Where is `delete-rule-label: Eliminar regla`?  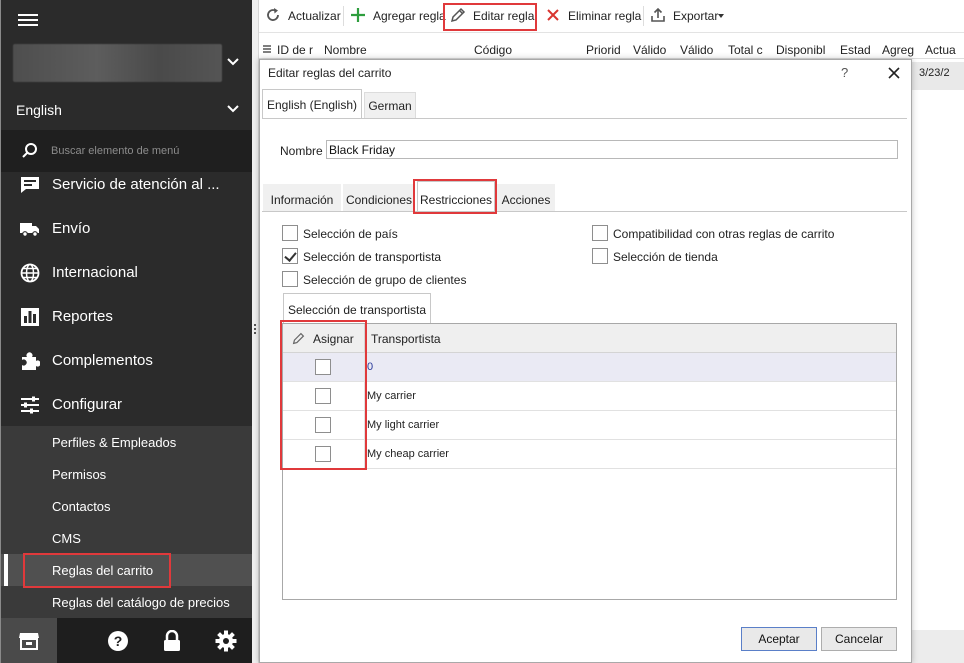
delete-rule-label: Eliminar regla is located at coordinates (605, 16).